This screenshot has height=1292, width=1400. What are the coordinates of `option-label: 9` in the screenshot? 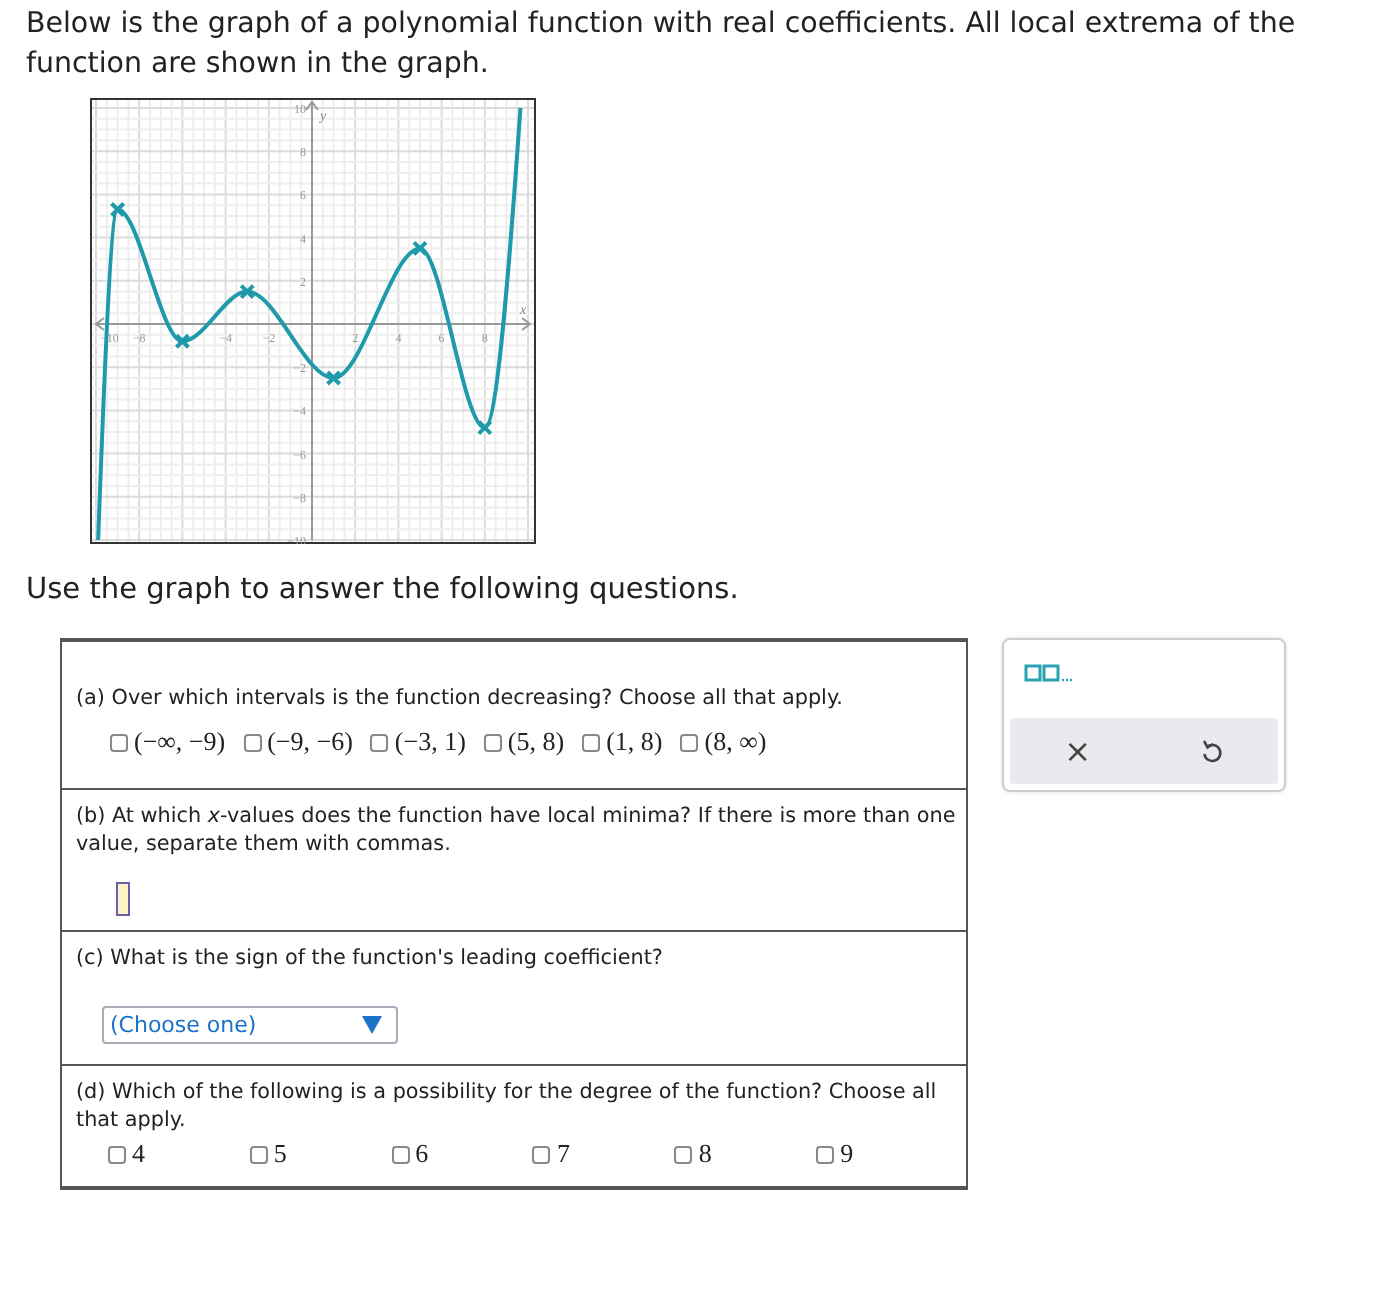 It's located at (847, 1154).